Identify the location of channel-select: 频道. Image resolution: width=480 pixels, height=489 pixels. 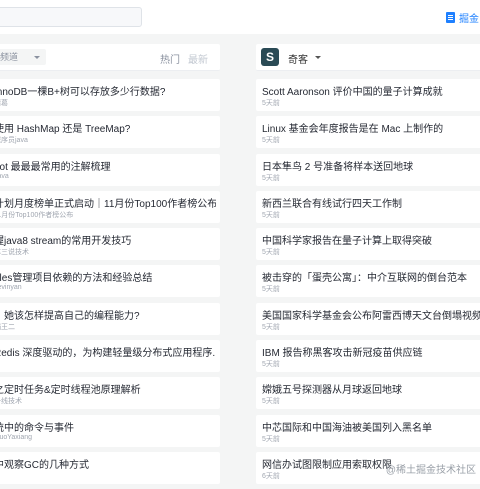
(23, 57).